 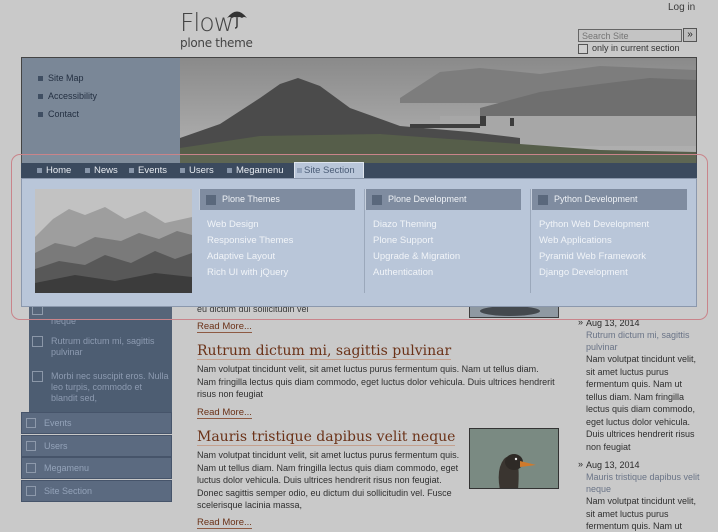 What do you see at coordinates (68, 491) in the screenshot?
I see `nav-item-label: Site Section` at bounding box center [68, 491].